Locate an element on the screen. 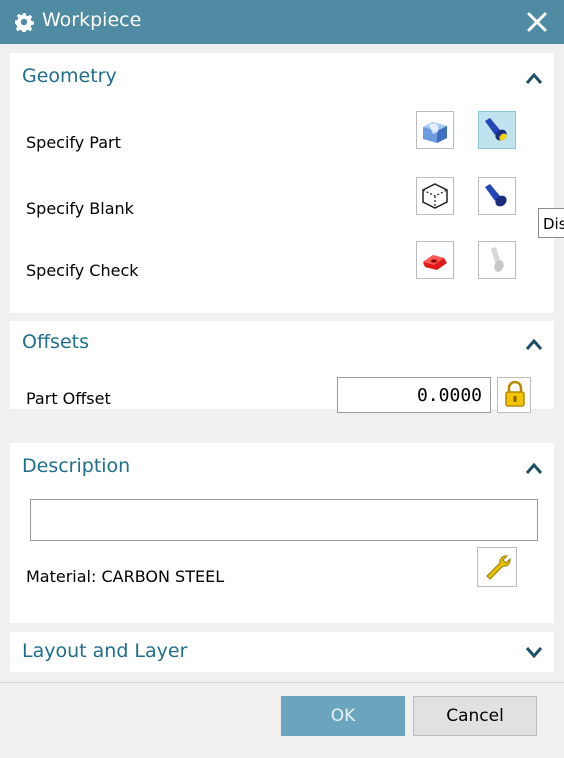  material-wrench-button is located at coordinates (497, 567).